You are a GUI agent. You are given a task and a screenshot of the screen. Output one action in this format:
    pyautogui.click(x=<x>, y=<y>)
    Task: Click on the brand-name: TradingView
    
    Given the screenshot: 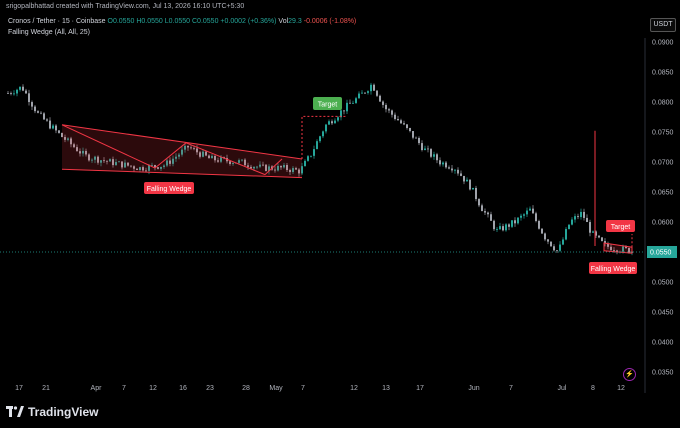 What is the action you would take?
    pyautogui.click(x=63, y=412)
    